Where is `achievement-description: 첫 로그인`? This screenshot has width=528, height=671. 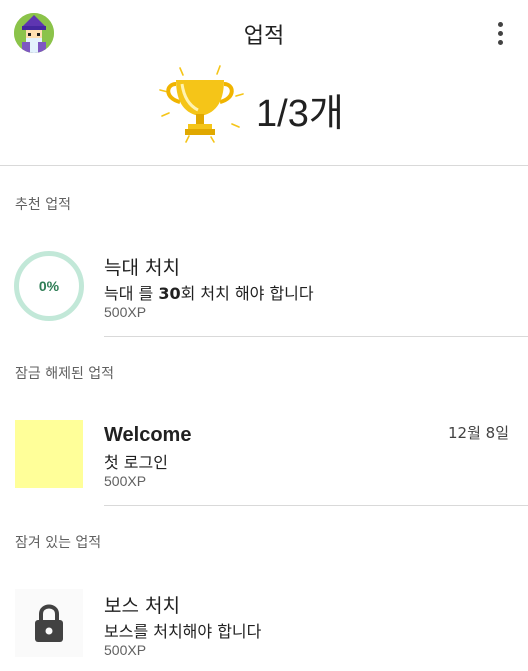 achievement-description: 첫 로그인 is located at coordinates (136, 462).